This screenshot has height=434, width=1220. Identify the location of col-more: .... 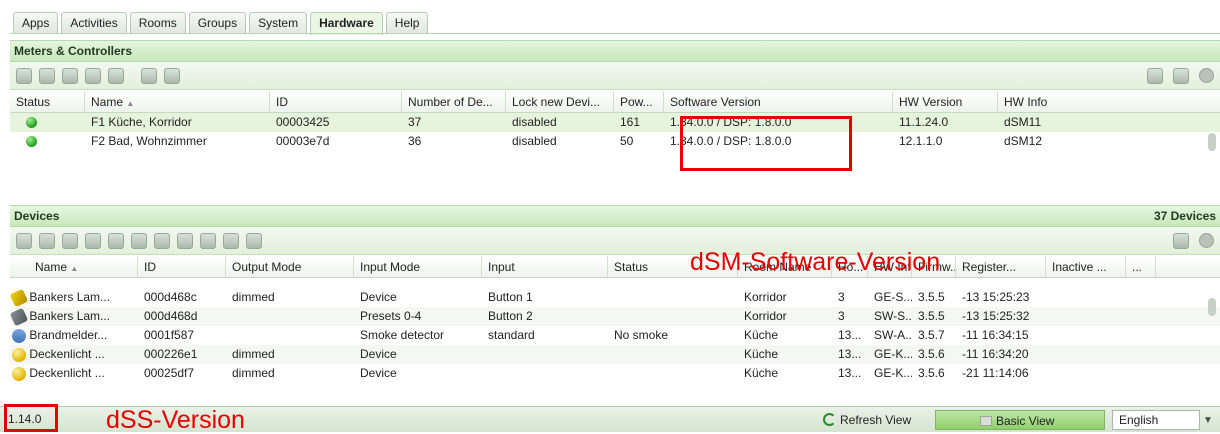
(1141, 266).